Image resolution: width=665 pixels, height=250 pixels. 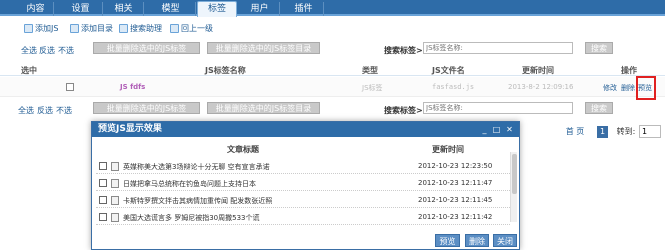 What do you see at coordinates (505, 240) in the screenshot?
I see `dialog-close-button: 关闭` at bounding box center [505, 240].